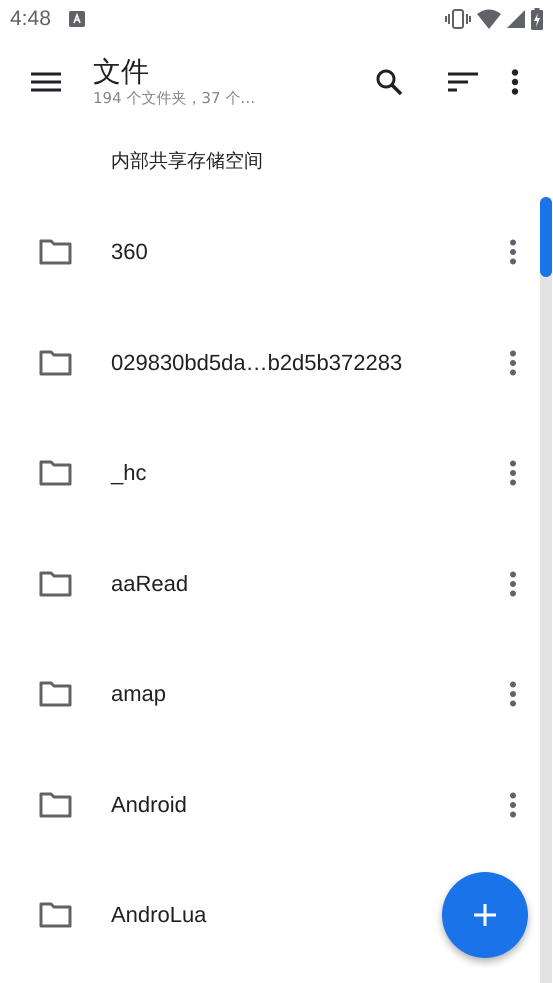  Describe the element at coordinates (187, 161) in the screenshot. I see `section-header: 内部共享存储空间` at that location.